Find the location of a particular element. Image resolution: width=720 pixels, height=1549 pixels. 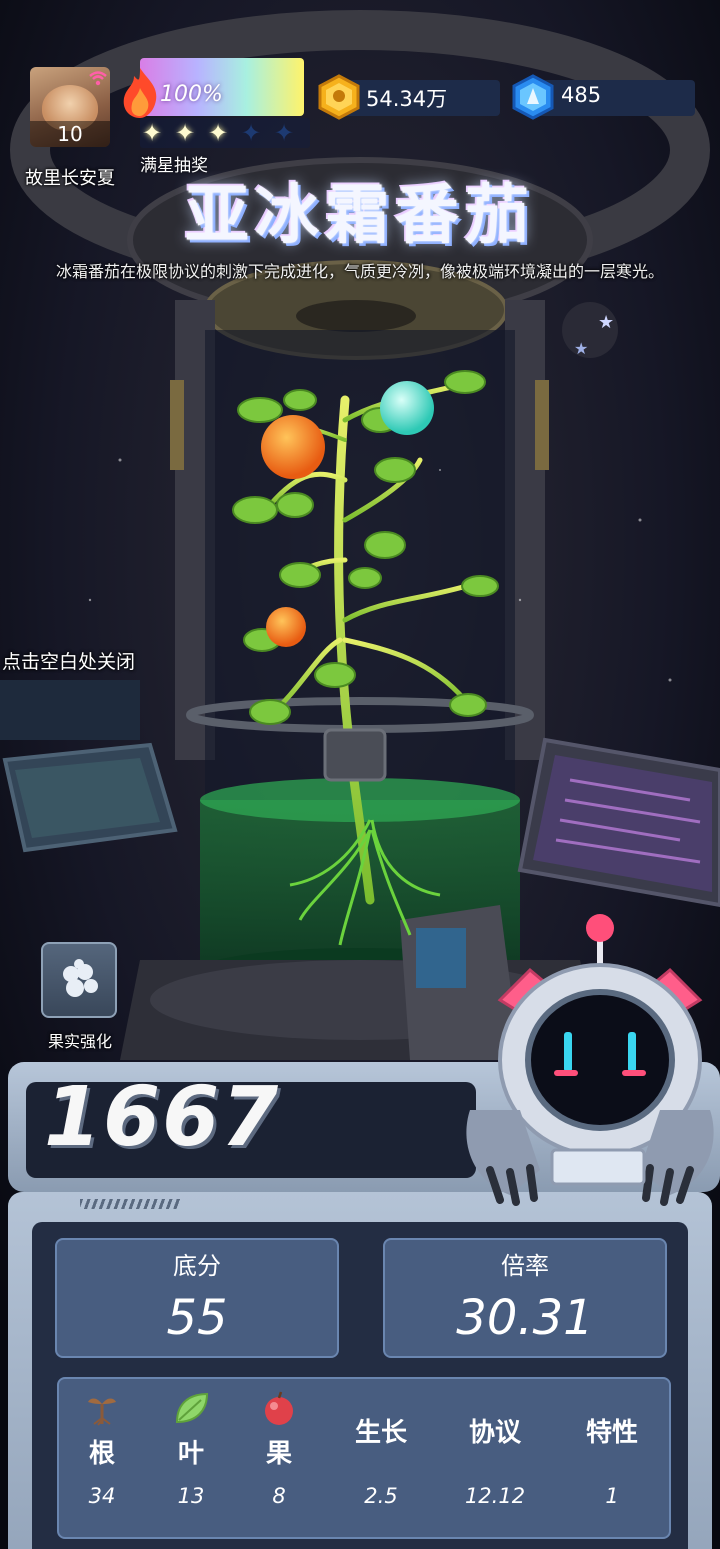

coin-icon is located at coordinates (339, 97).